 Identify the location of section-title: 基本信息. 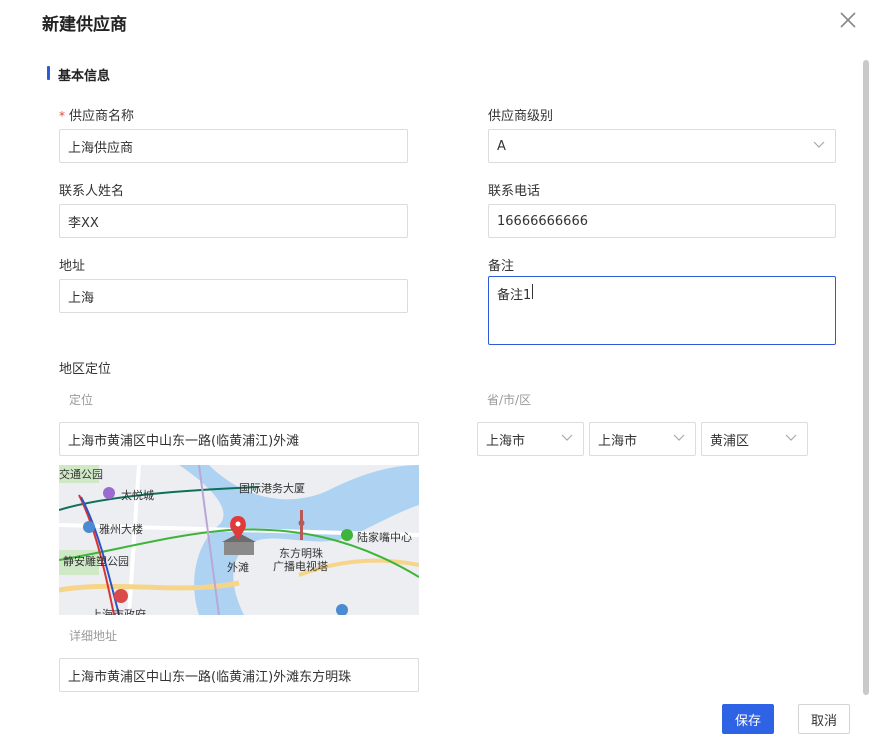
(84, 76).